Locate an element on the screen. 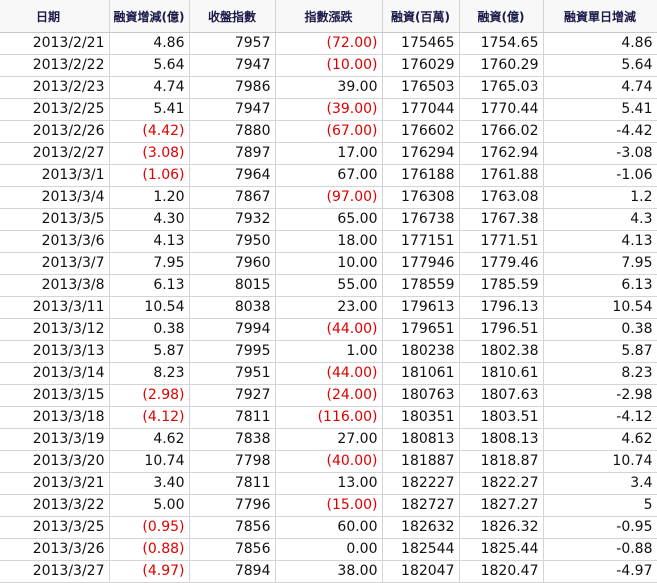 This screenshot has width=657, height=583. margin-change-cell: 5.87 is located at coordinates (149, 351).